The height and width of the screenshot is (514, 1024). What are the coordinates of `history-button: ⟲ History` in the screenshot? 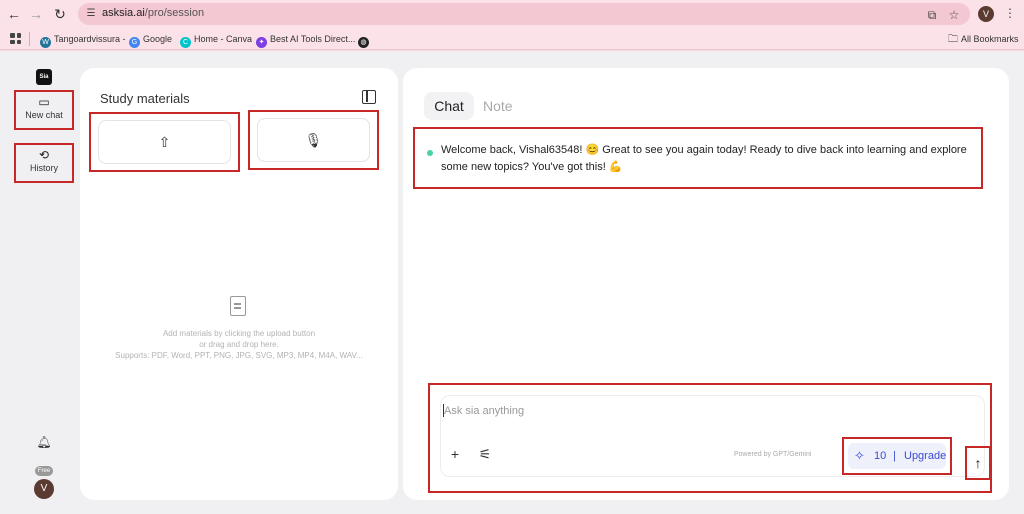 It's located at (44, 163).